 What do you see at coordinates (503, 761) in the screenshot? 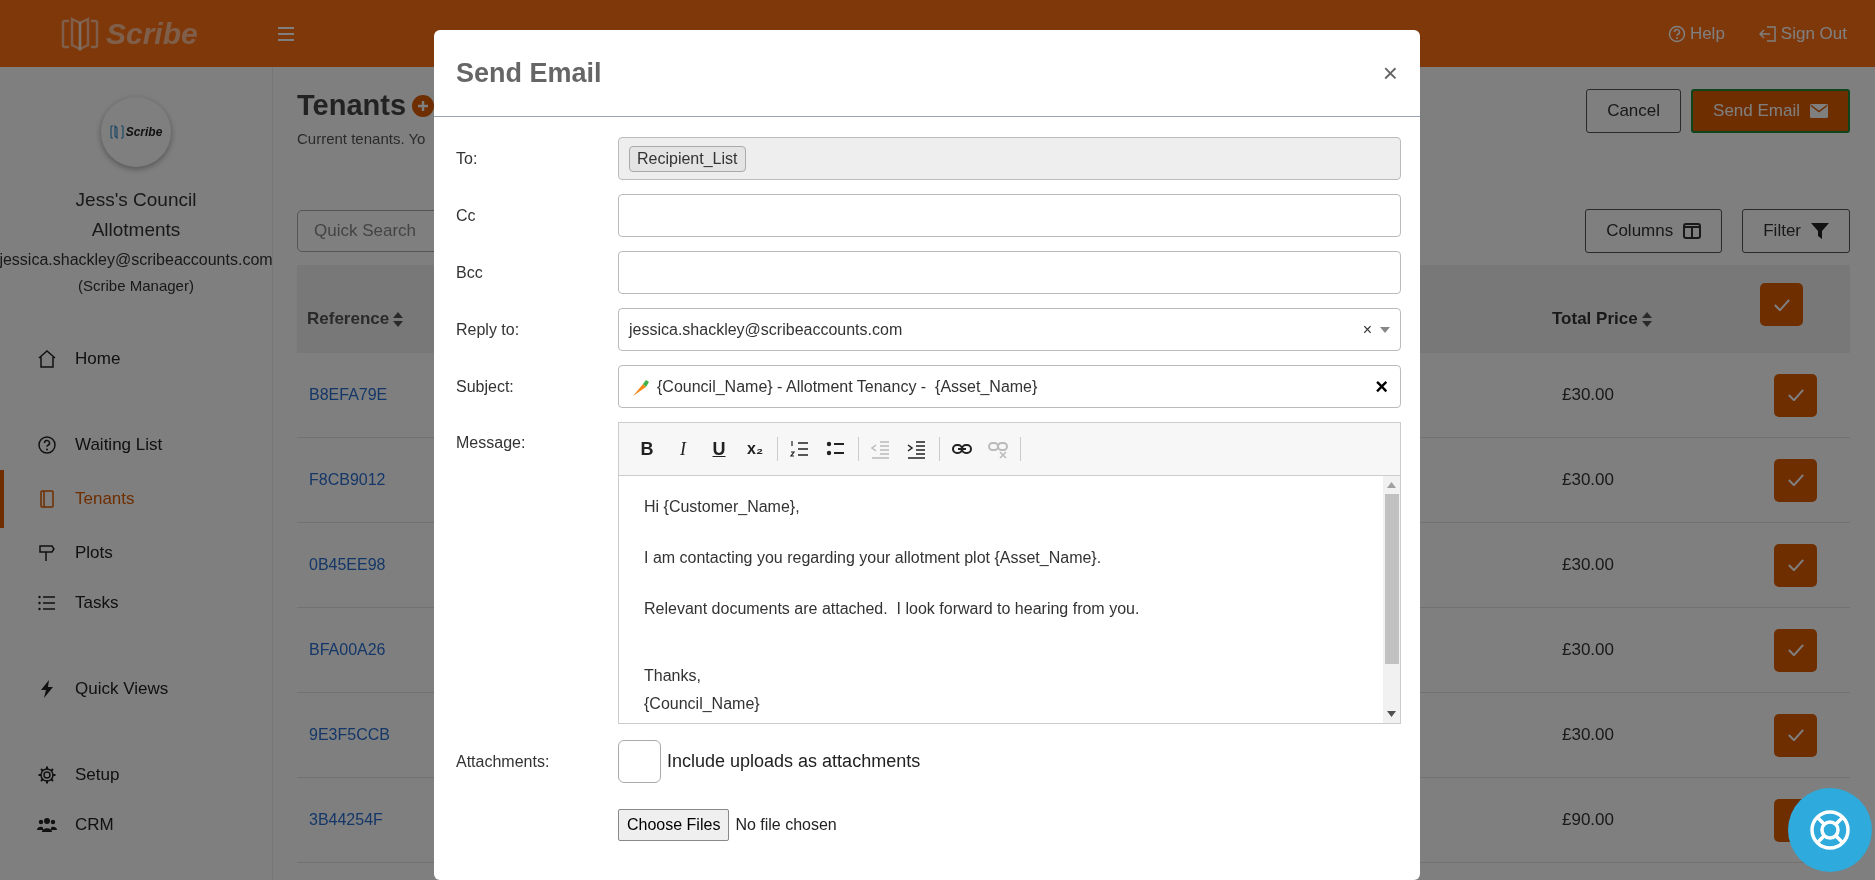
I see `field-label: Attachments:` at bounding box center [503, 761].